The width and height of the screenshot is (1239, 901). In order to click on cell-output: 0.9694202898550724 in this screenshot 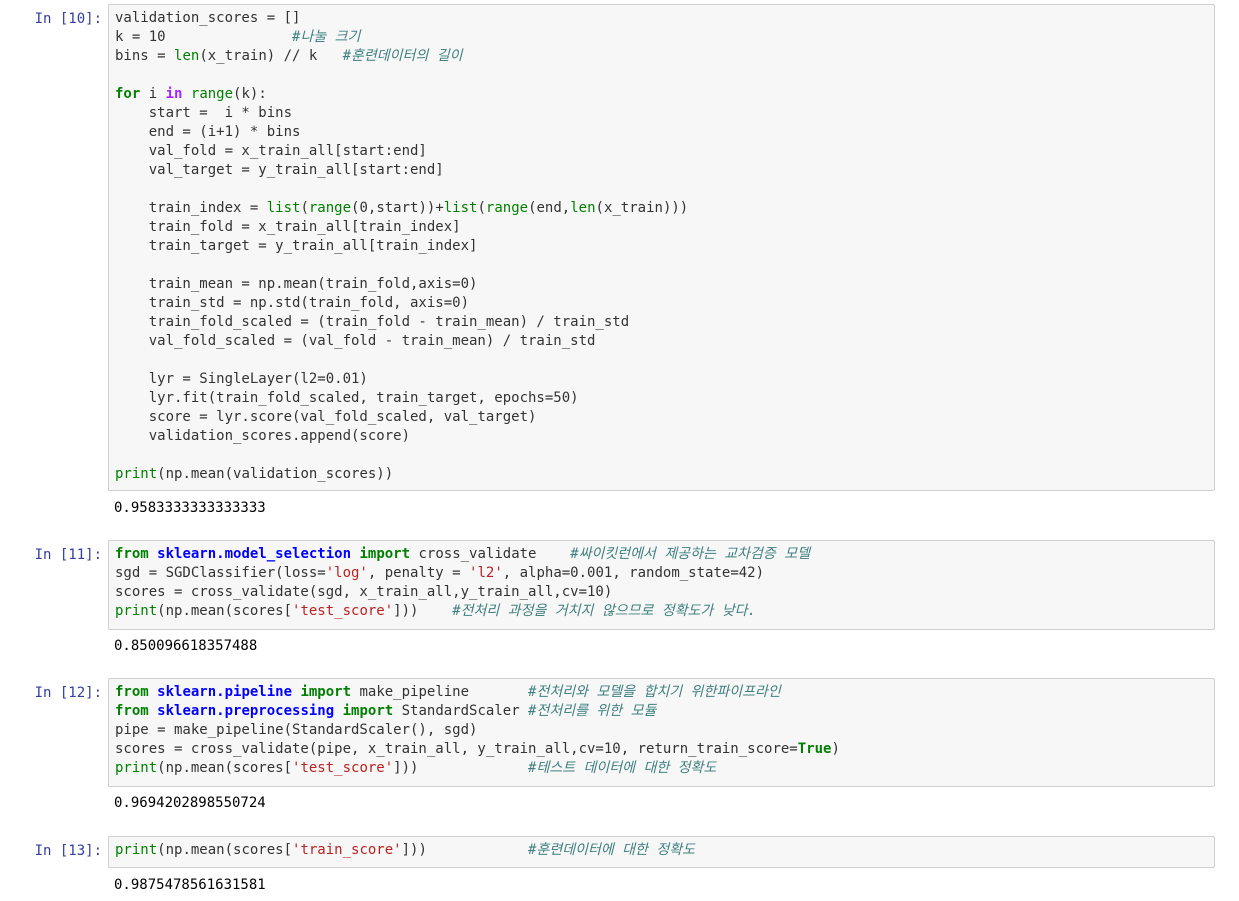, I will do `click(190, 803)`.